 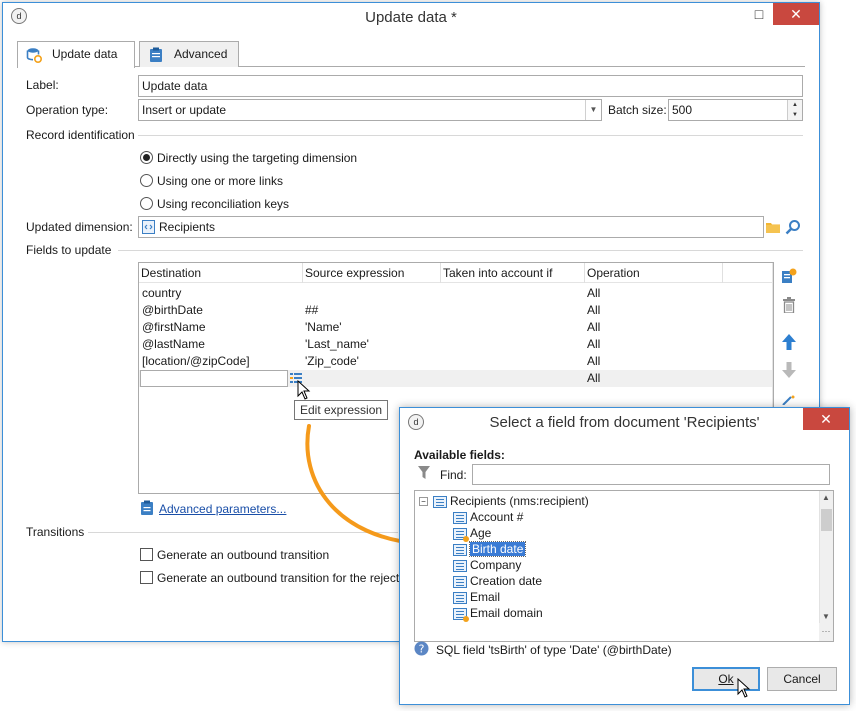 I want to click on reject-transition-checkbox, so click(x=146, y=577).